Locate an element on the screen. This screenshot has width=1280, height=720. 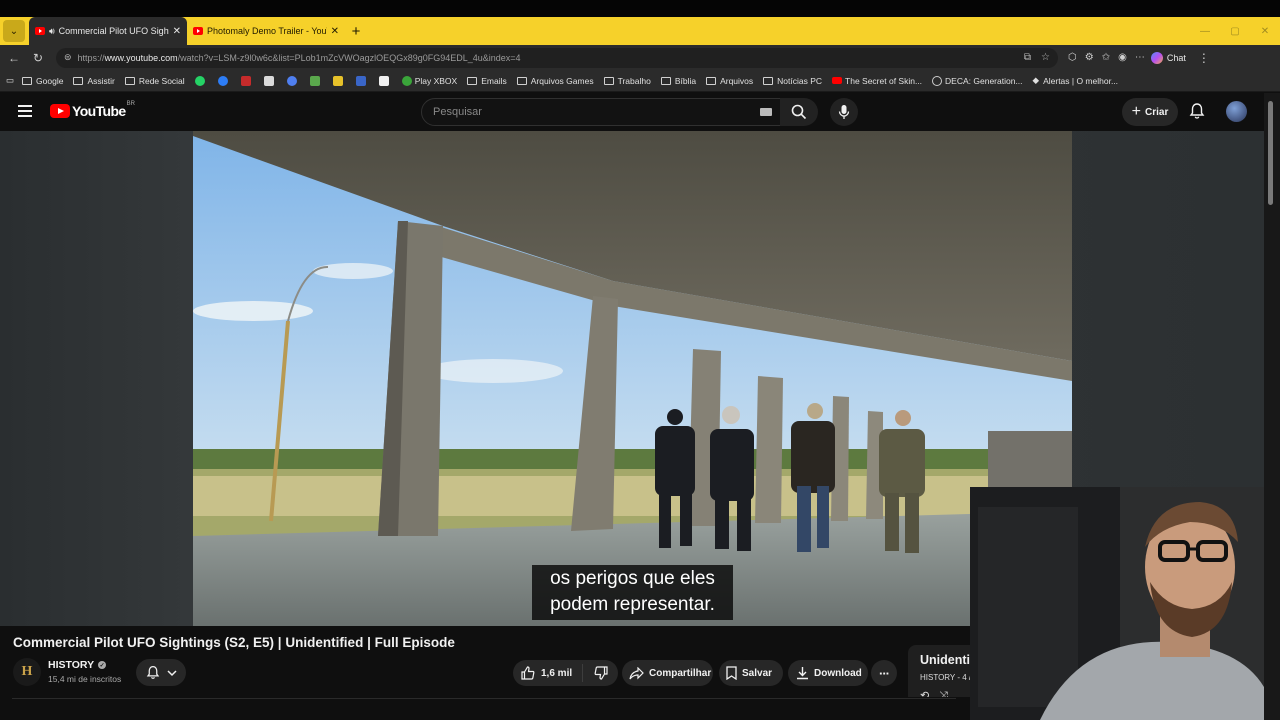
leaf-icon is located at coordinates (314, 80).